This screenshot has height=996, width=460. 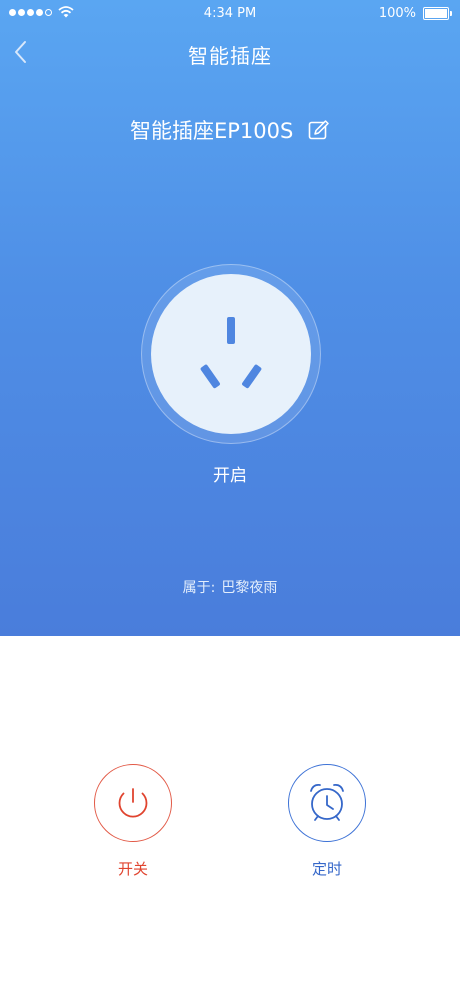 What do you see at coordinates (319, 130) in the screenshot?
I see `edit-pencil-icon` at bounding box center [319, 130].